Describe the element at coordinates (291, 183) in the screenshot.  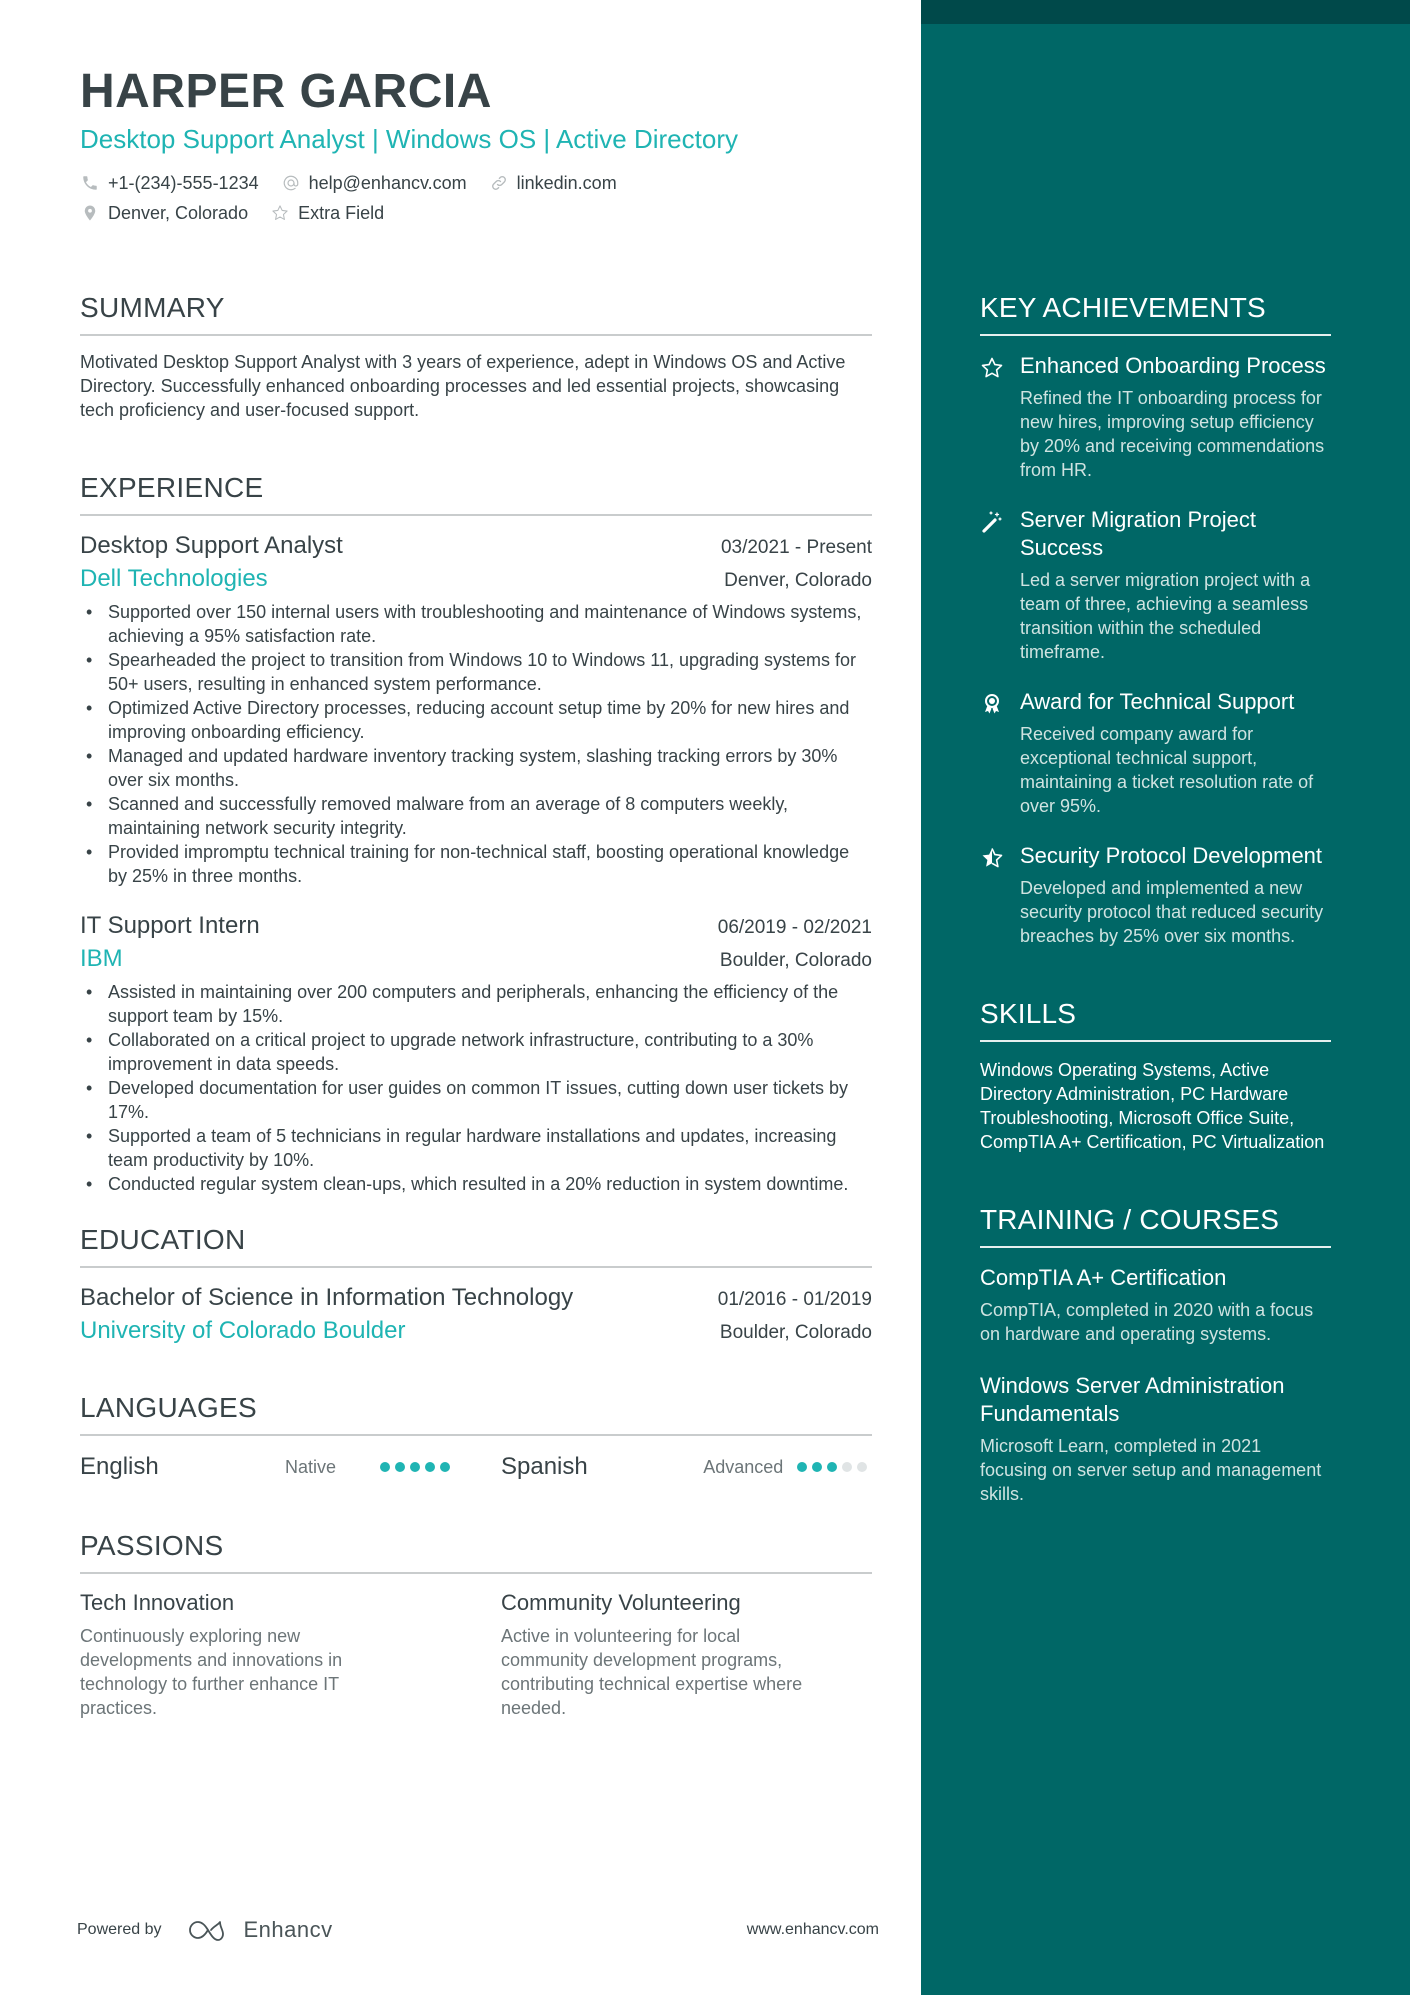
I see `at-sign-icon` at that location.